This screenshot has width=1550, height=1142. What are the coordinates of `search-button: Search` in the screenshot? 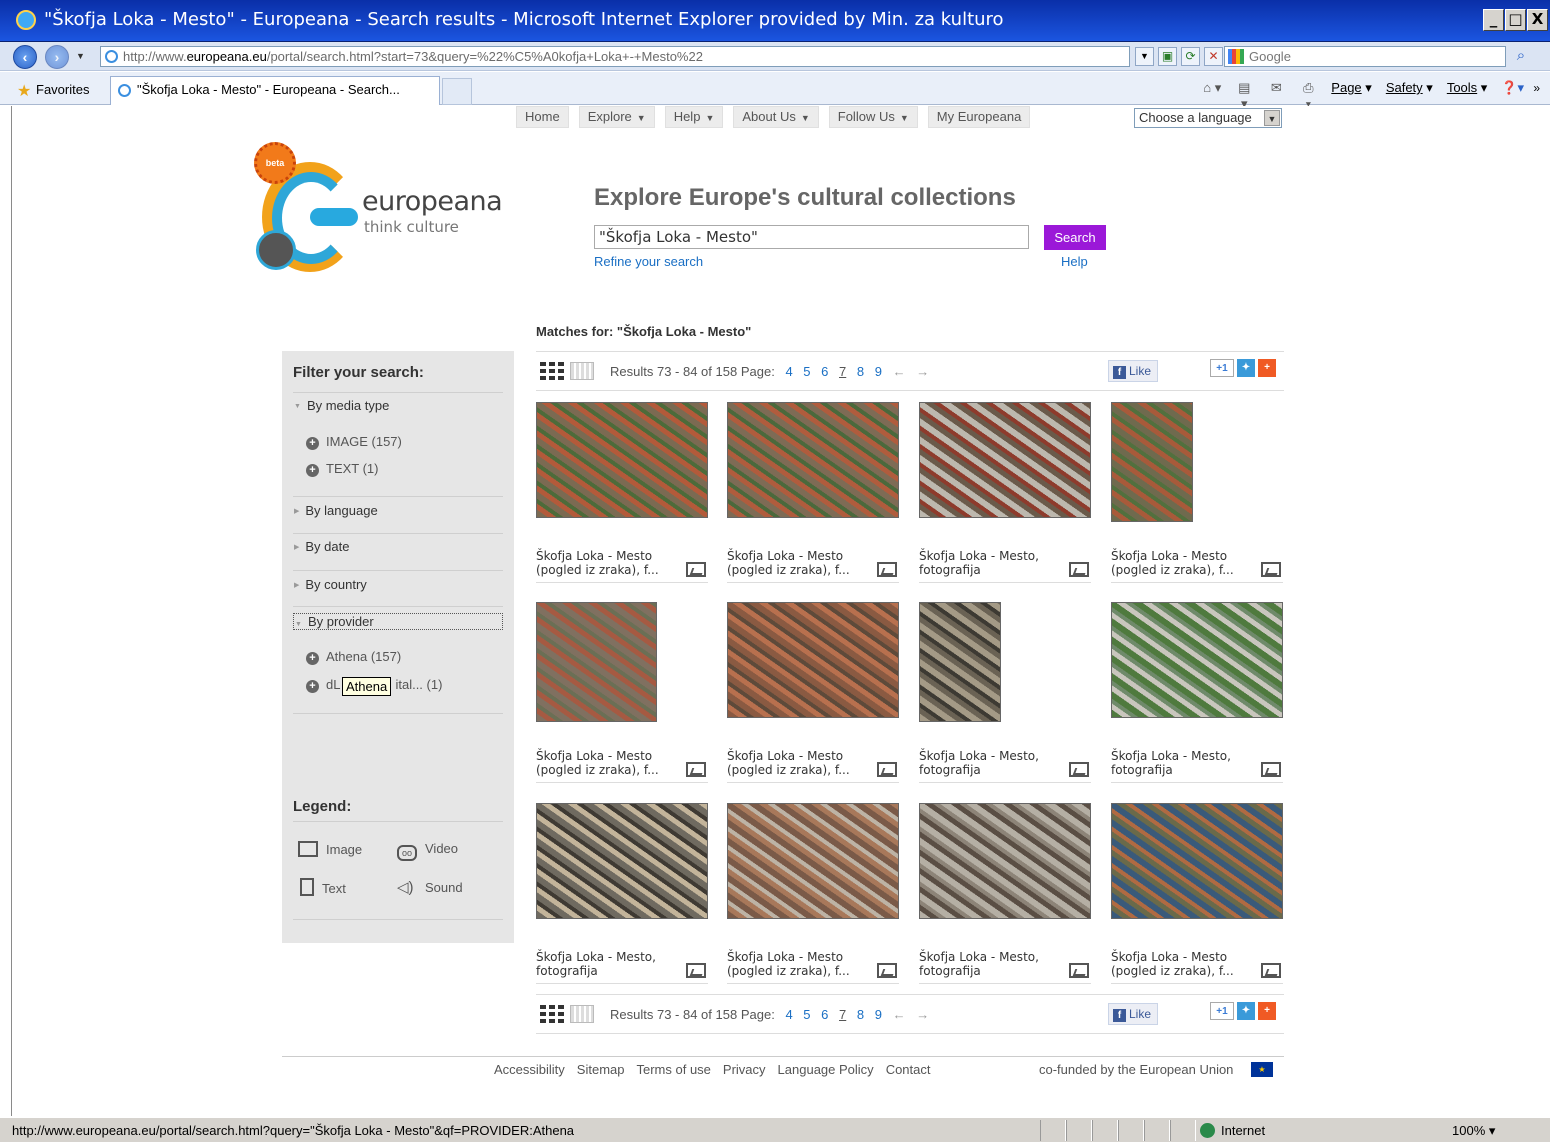 It's located at (1075, 237).